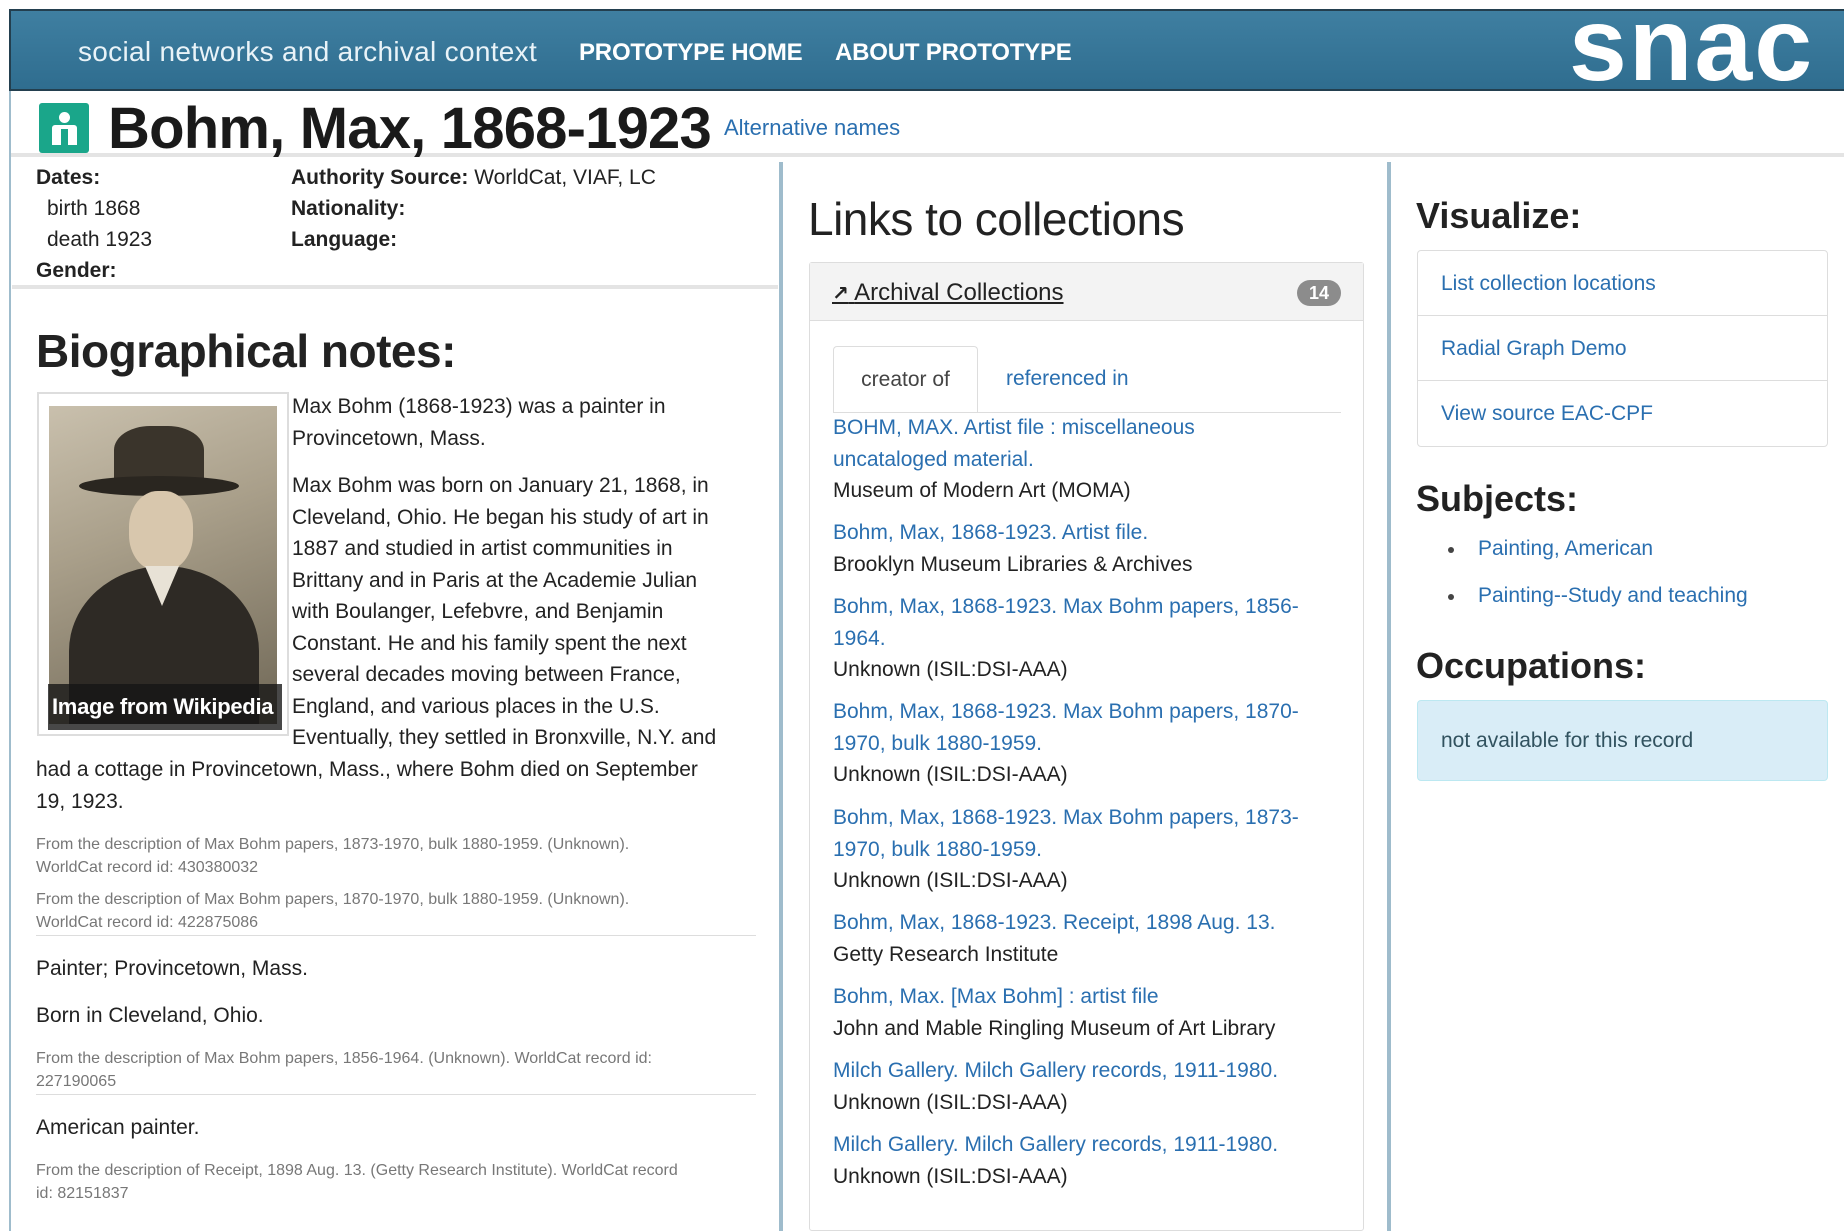  I want to click on radial-graph-demo-link: Radial Graph Demo, so click(1622, 348).